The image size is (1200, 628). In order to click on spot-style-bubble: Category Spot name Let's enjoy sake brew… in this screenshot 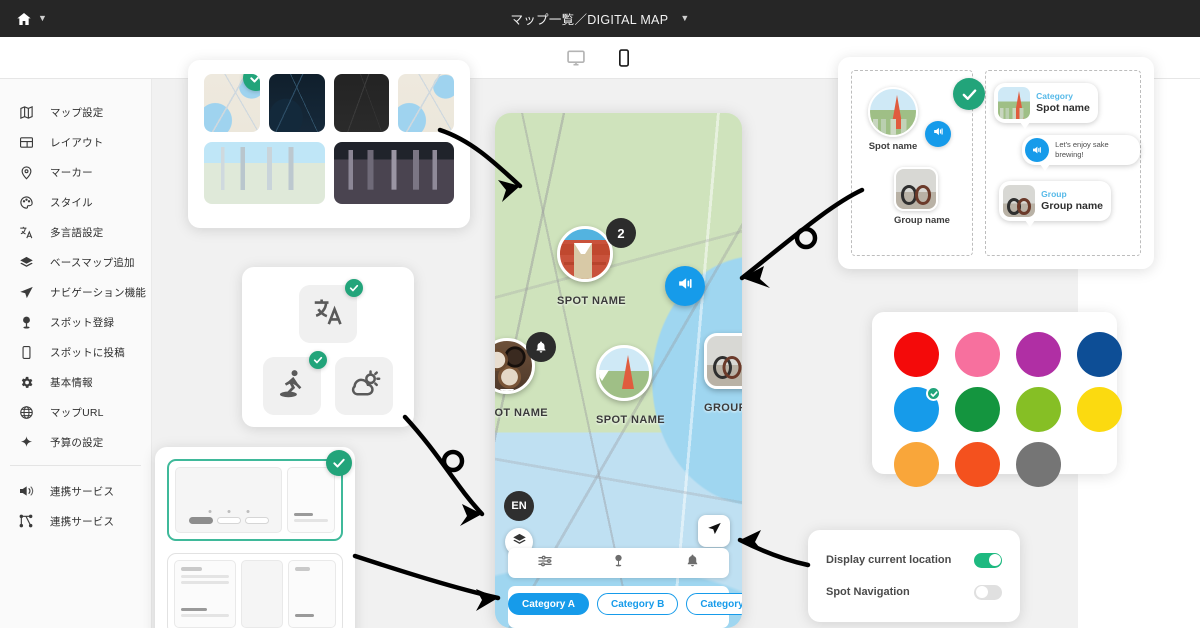, I will do `click(1063, 163)`.